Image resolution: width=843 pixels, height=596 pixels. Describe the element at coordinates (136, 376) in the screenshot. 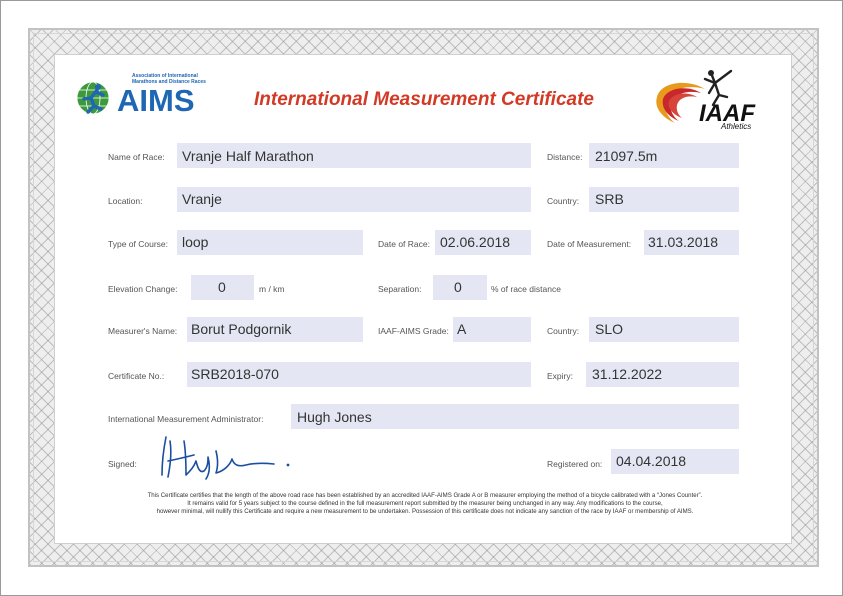

I see `certificate-no-label: Certificate No.:` at that location.